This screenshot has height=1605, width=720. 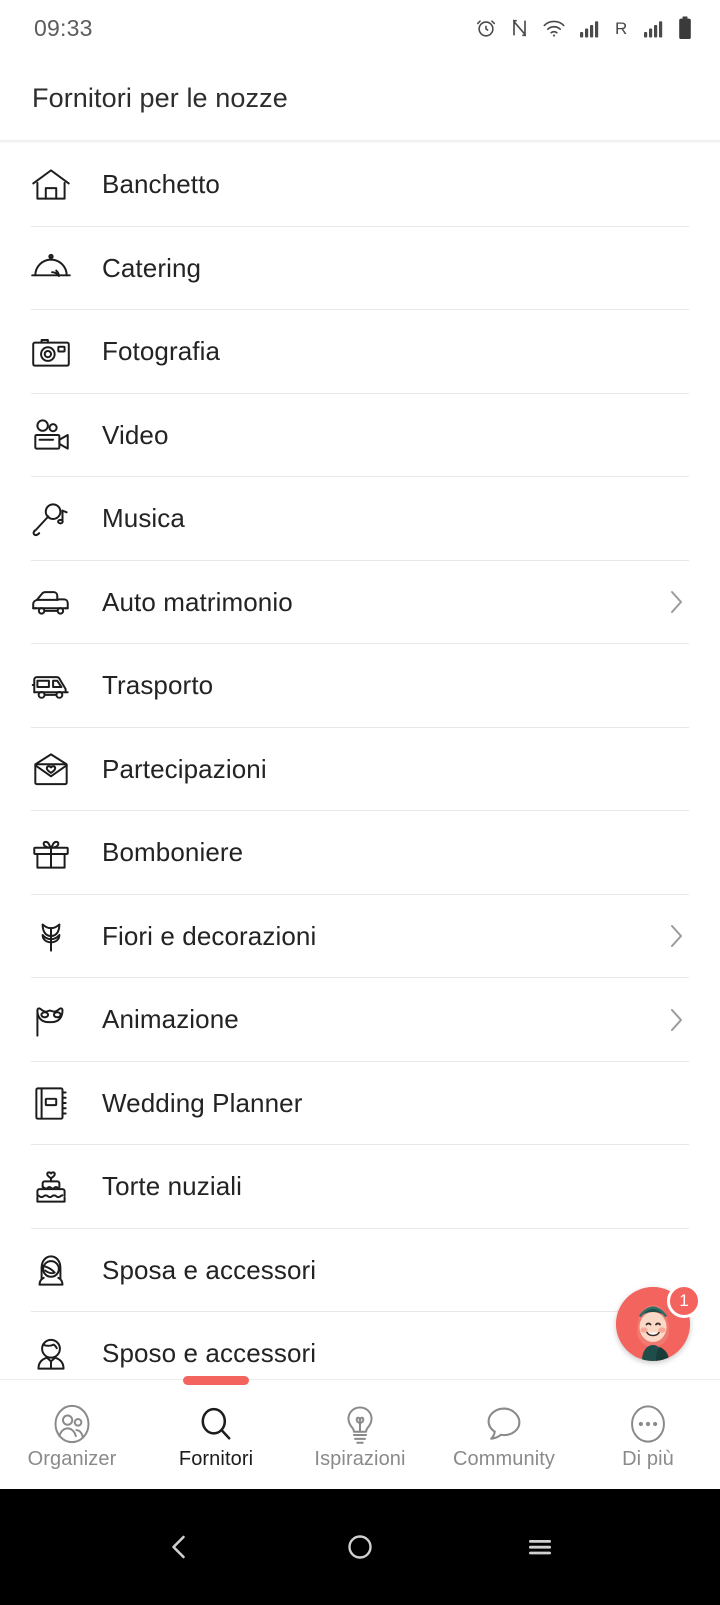 I want to click on status-bar-icons: R, so click(x=583, y=28).